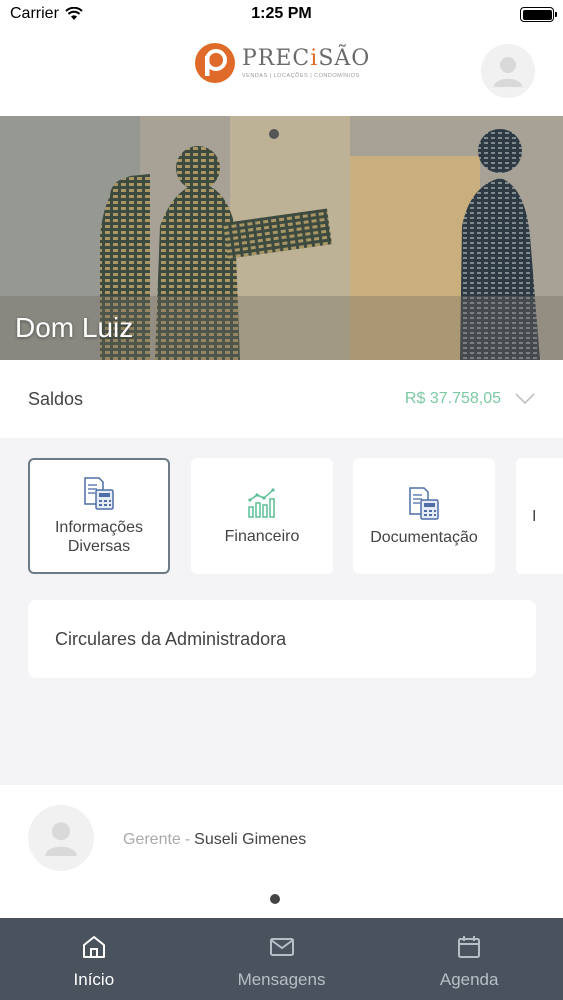  I want to click on clock: 1:25 PM, so click(281, 13).